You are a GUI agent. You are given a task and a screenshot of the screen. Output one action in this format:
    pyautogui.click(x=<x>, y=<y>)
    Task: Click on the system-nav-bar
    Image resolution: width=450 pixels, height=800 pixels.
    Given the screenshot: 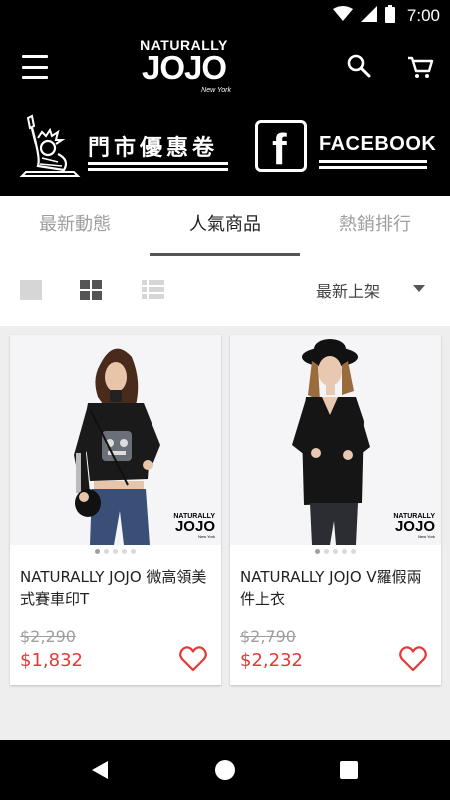 What is the action you would take?
    pyautogui.click(x=225, y=770)
    